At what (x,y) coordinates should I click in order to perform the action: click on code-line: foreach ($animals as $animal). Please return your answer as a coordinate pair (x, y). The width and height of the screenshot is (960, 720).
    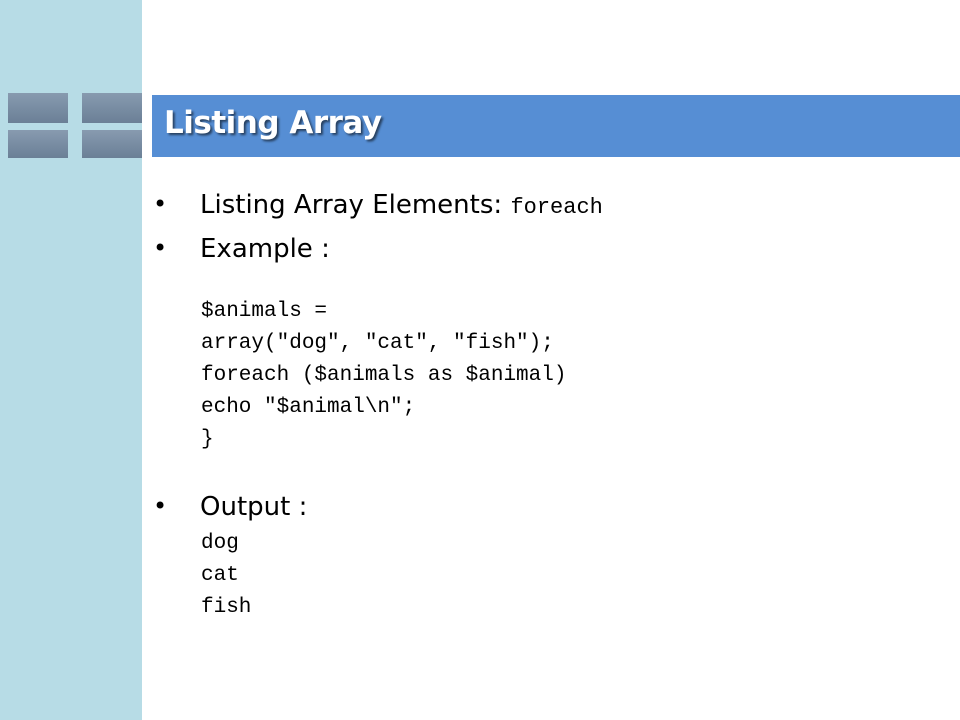
    Looking at the image, I should click on (384, 375).